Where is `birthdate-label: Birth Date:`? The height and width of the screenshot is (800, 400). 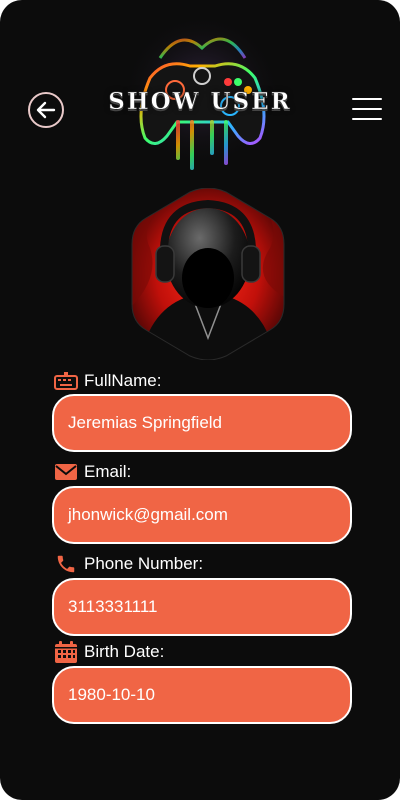
birthdate-label: Birth Date: is located at coordinates (109, 652).